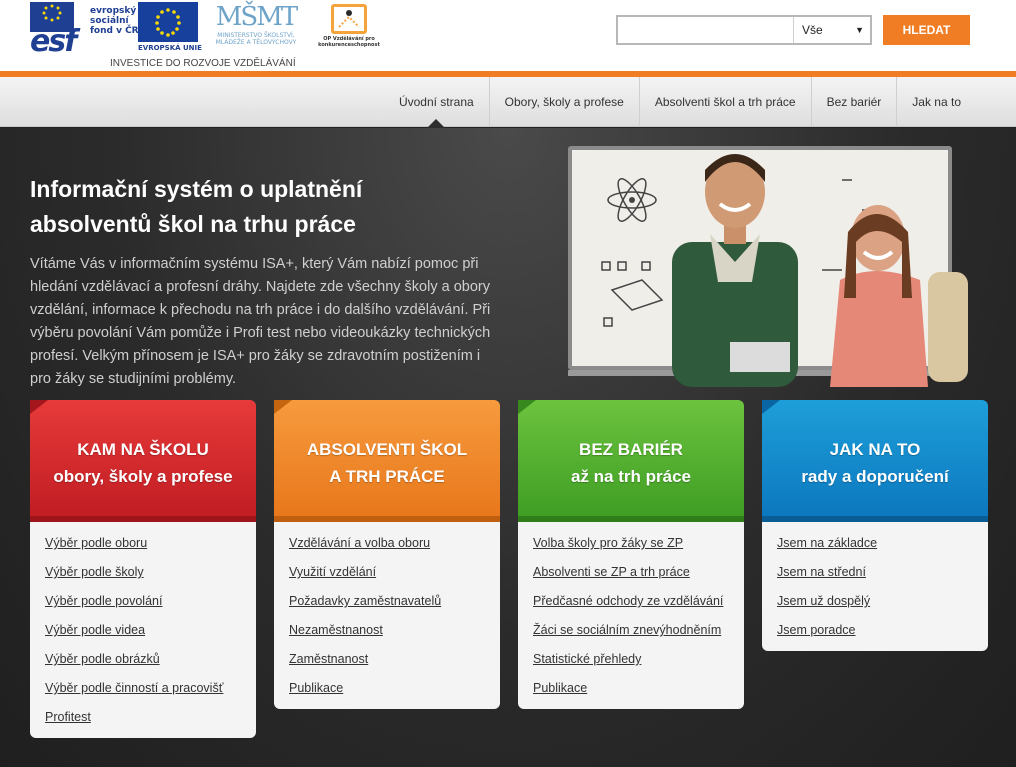 This screenshot has height=767, width=1016. I want to click on hero-students-image, so click(770, 264).